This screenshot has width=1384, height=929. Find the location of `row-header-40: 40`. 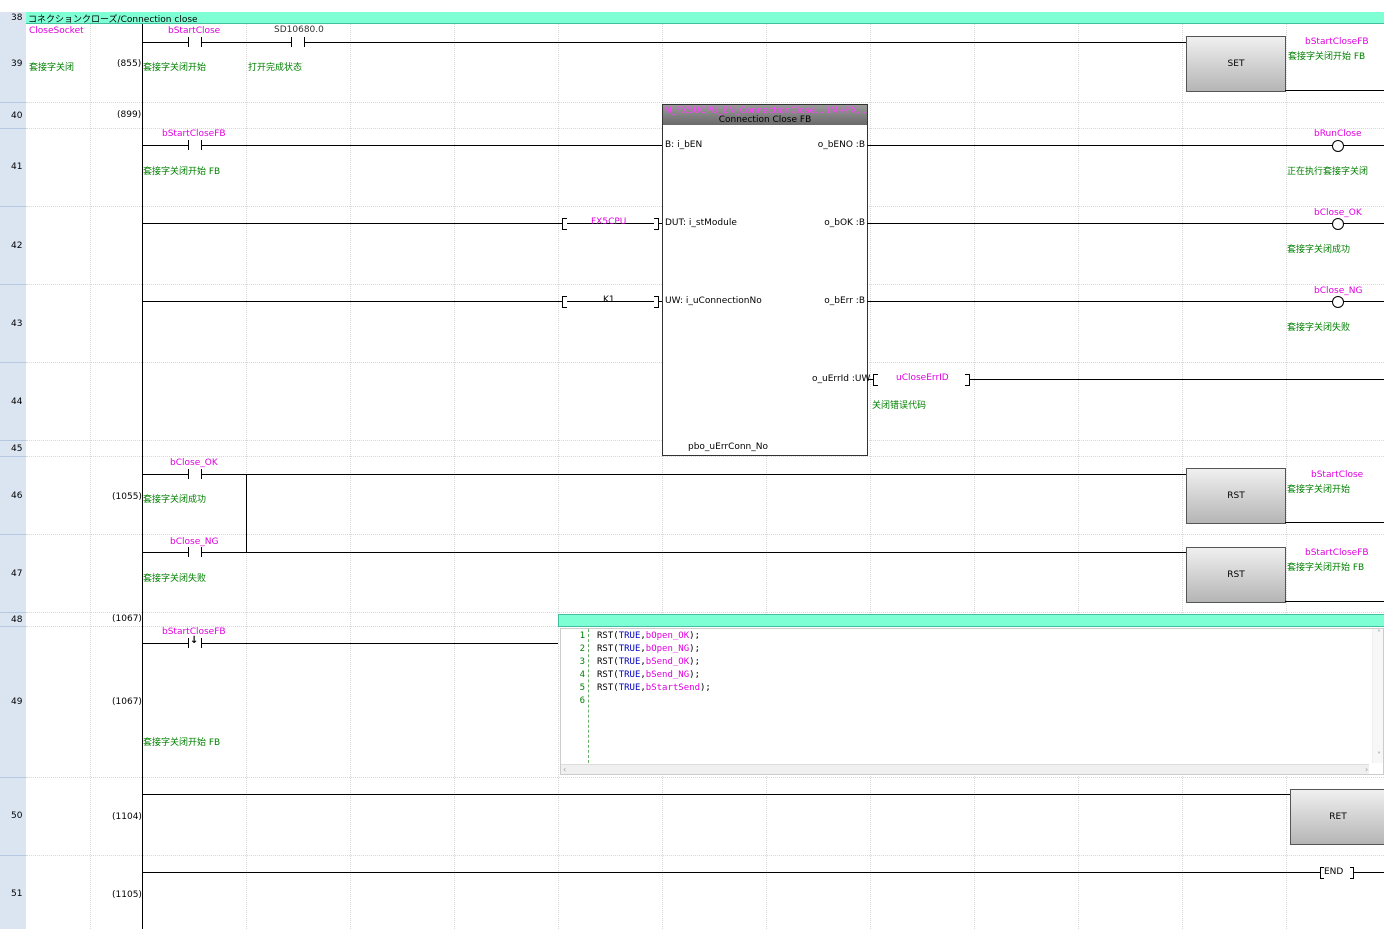

row-header-40: 40 is located at coordinates (13, 116).